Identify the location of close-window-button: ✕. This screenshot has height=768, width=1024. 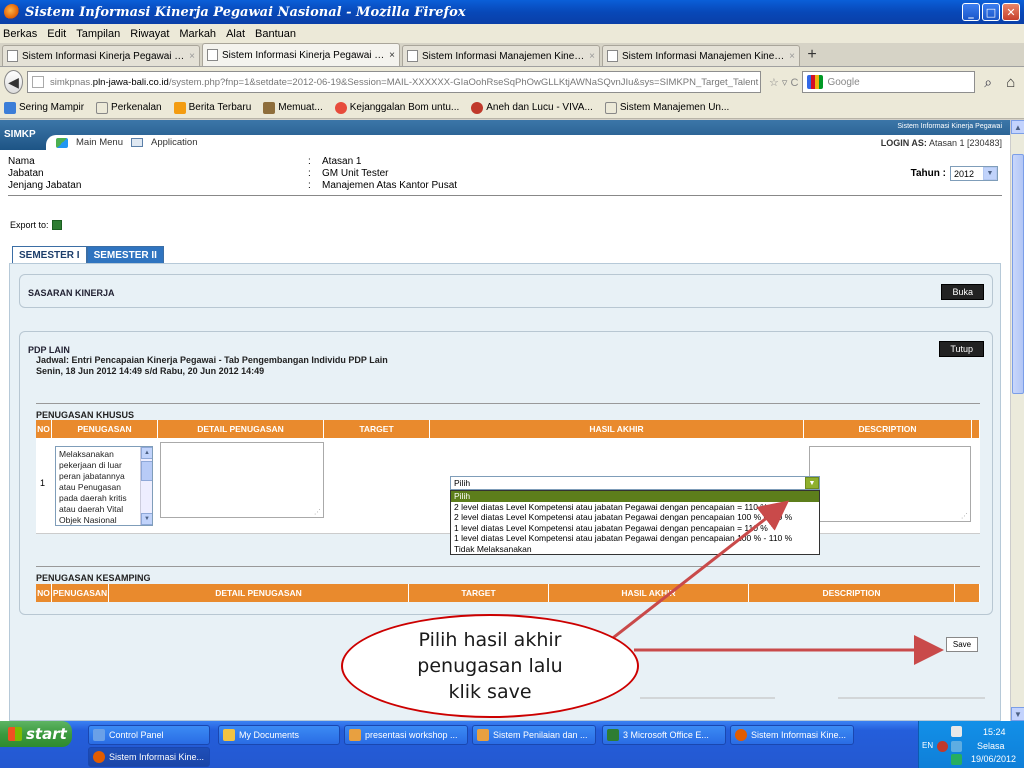
(1011, 12).